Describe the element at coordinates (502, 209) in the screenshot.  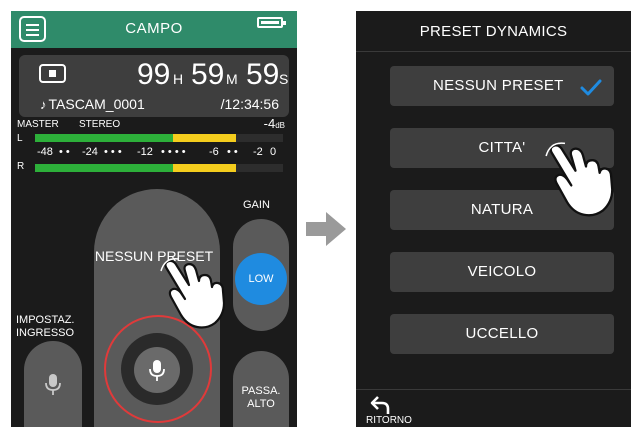
I see `preset-option-label: NATURA` at that location.